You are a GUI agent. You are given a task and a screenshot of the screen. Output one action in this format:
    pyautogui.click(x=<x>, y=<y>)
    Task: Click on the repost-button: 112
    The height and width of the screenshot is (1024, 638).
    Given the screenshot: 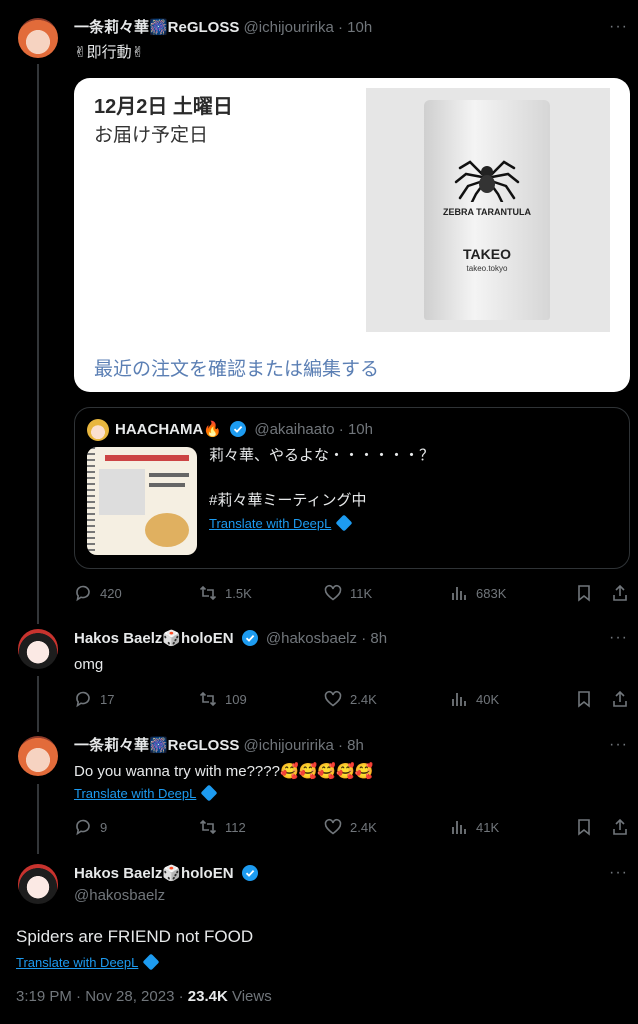 What is the action you would take?
    pyautogui.click(x=222, y=827)
    